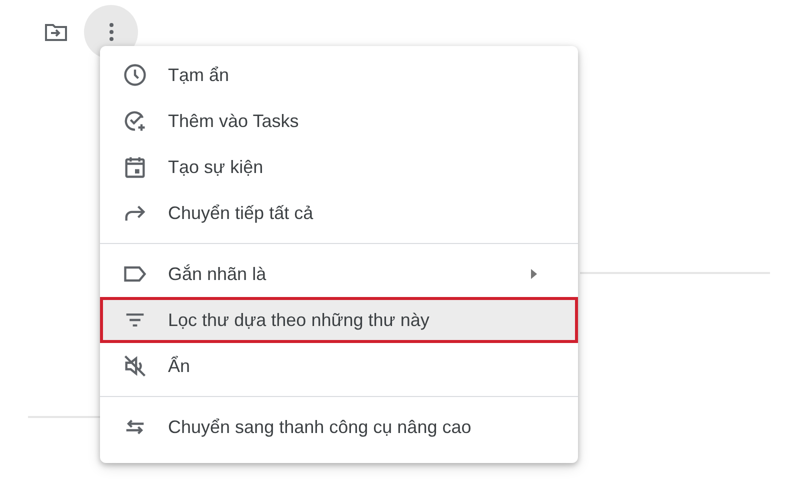 The width and height of the screenshot is (800, 500). What do you see at coordinates (339, 366) in the screenshot?
I see `menu-item: Ẩn` at bounding box center [339, 366].